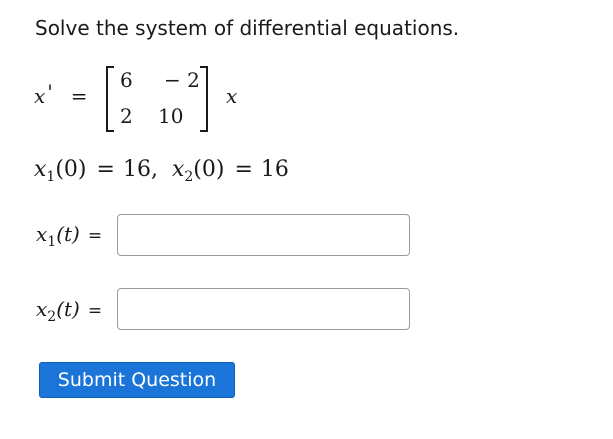 The width and height of the screenshot is (613, 439). Describe the element at coordinates (274, 169) in the screenshot. I see `x2-initial-value: 16` at that location.